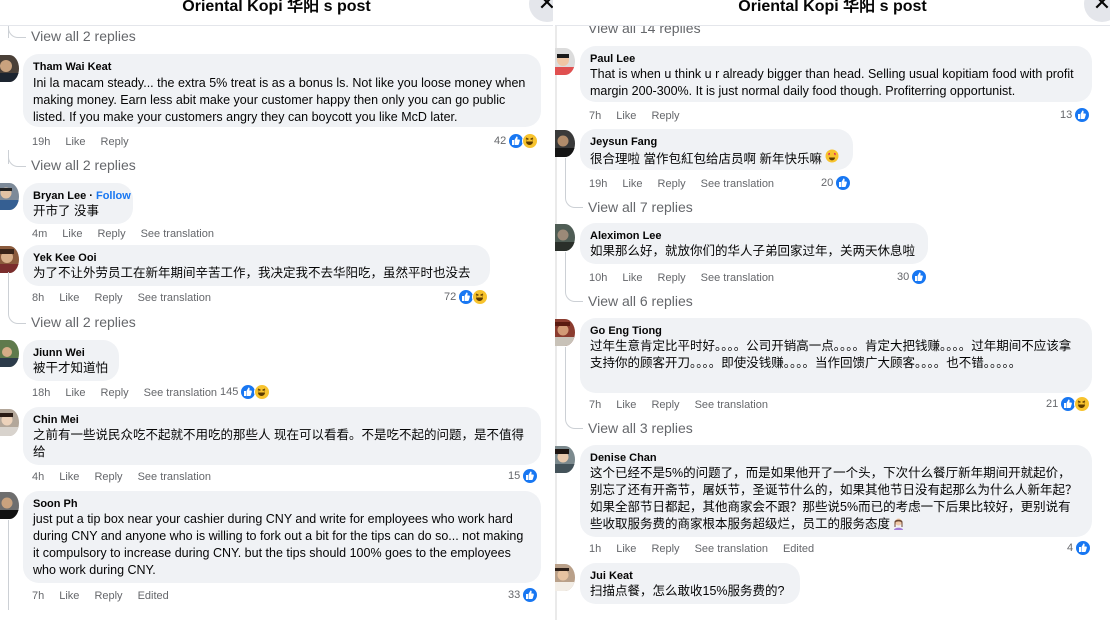  What do you see at coordinates (256, 258) in the screenshot?
I see `comment-author: Yek Kee Ooi` at bounding box center [256, 258].